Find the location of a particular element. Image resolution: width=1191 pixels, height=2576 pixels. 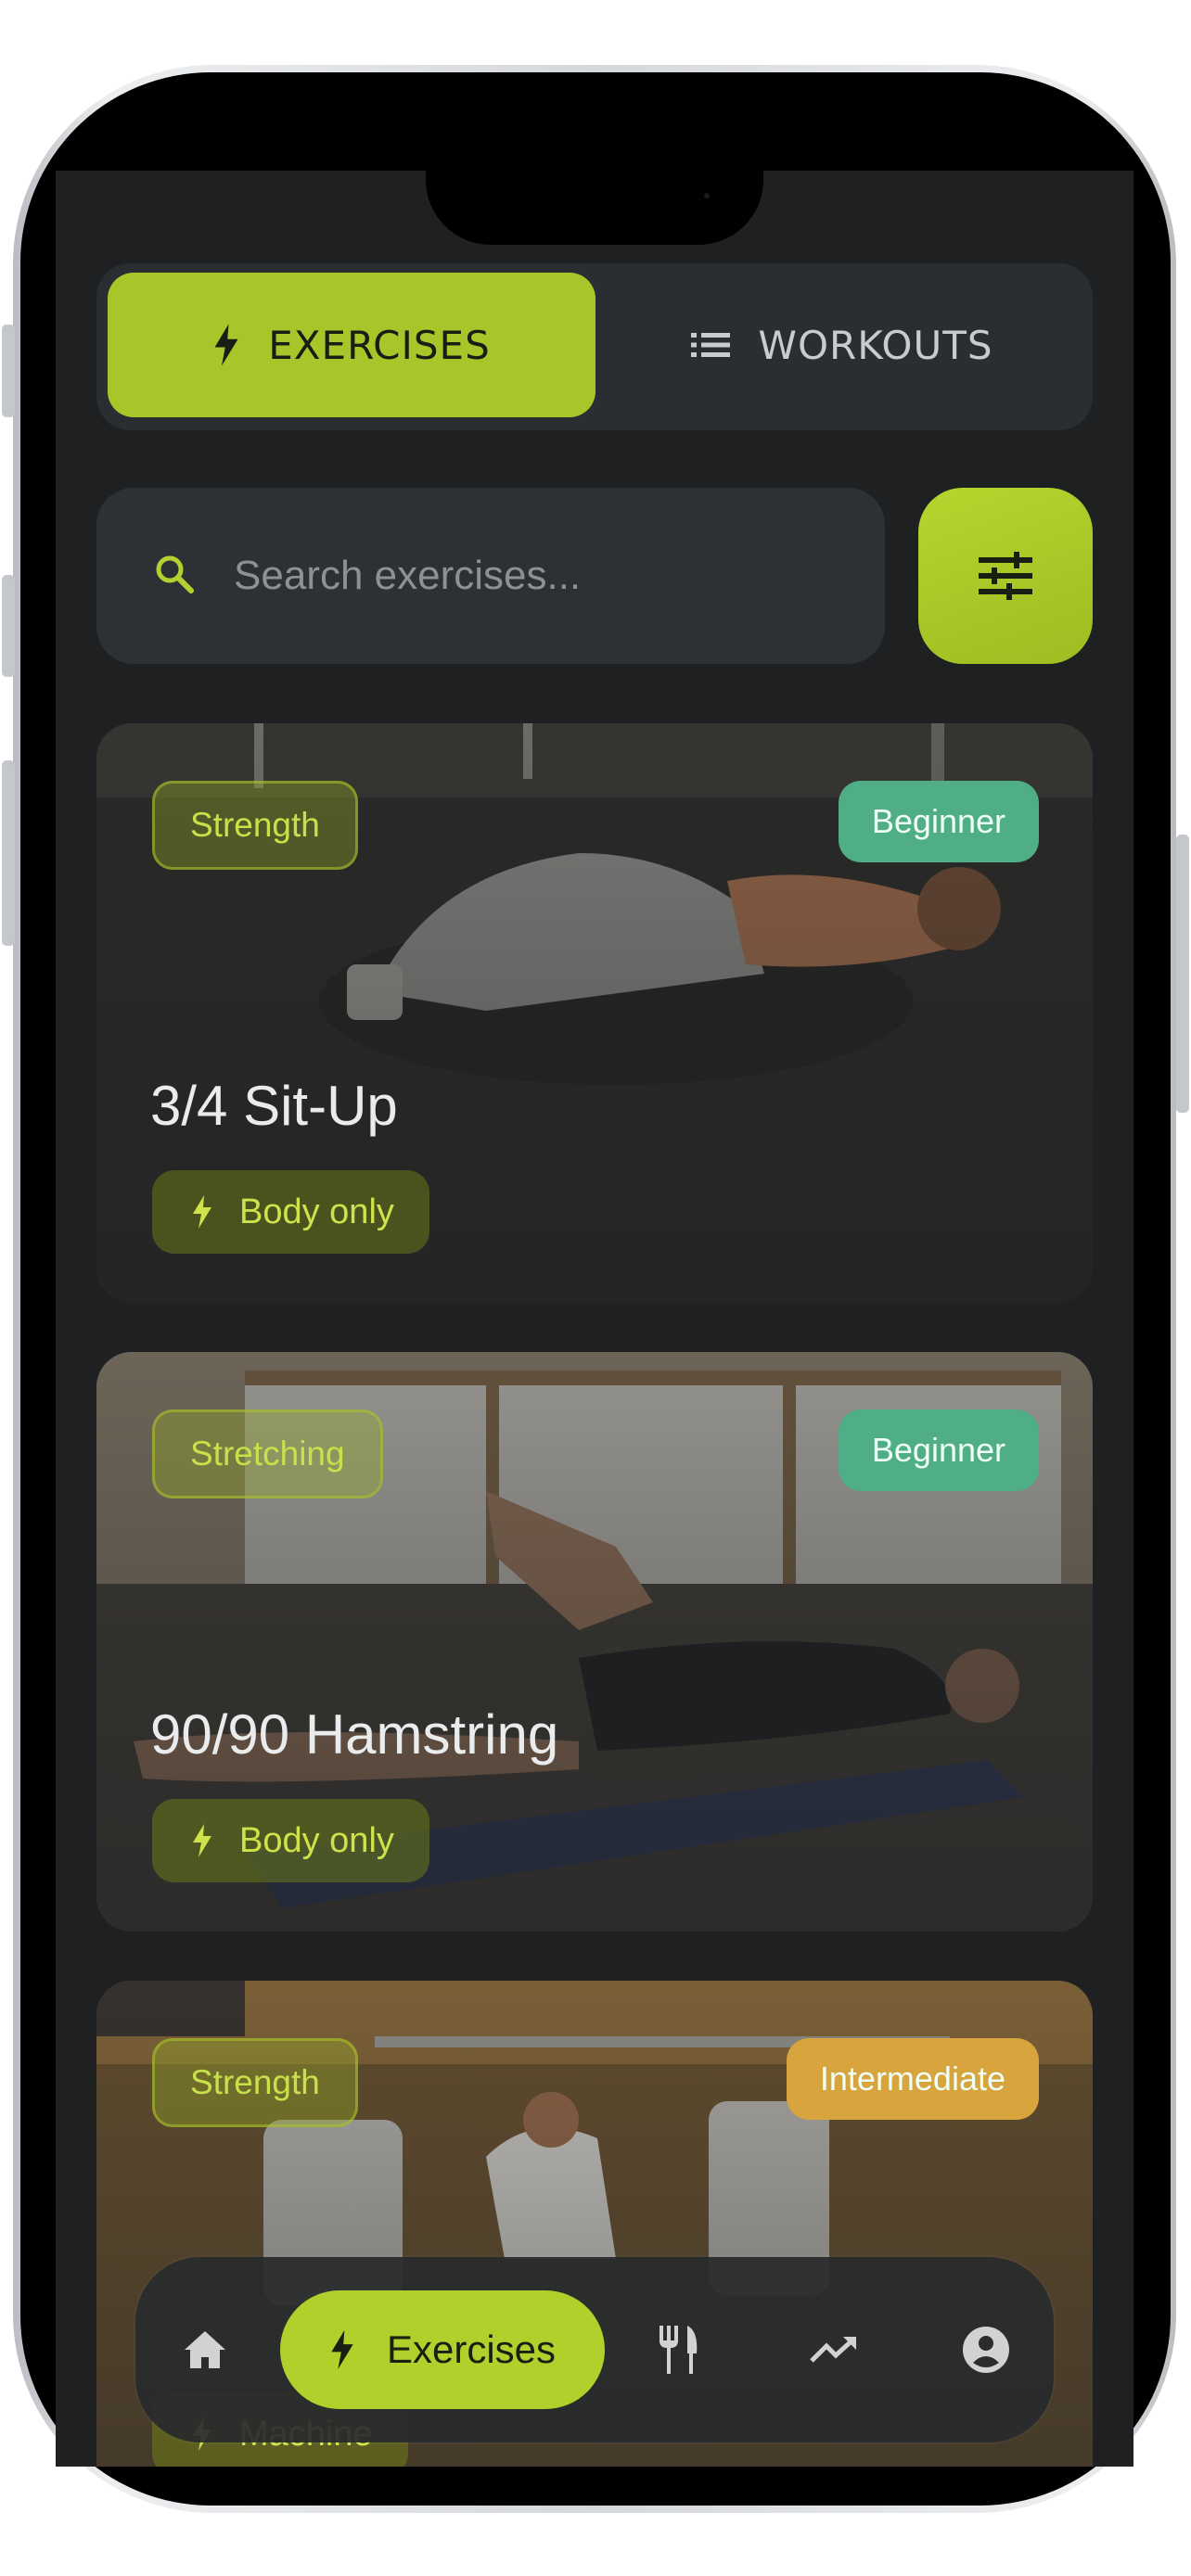

tab-workouts-label: WORKOUTS is located at coordinates (875, 345).